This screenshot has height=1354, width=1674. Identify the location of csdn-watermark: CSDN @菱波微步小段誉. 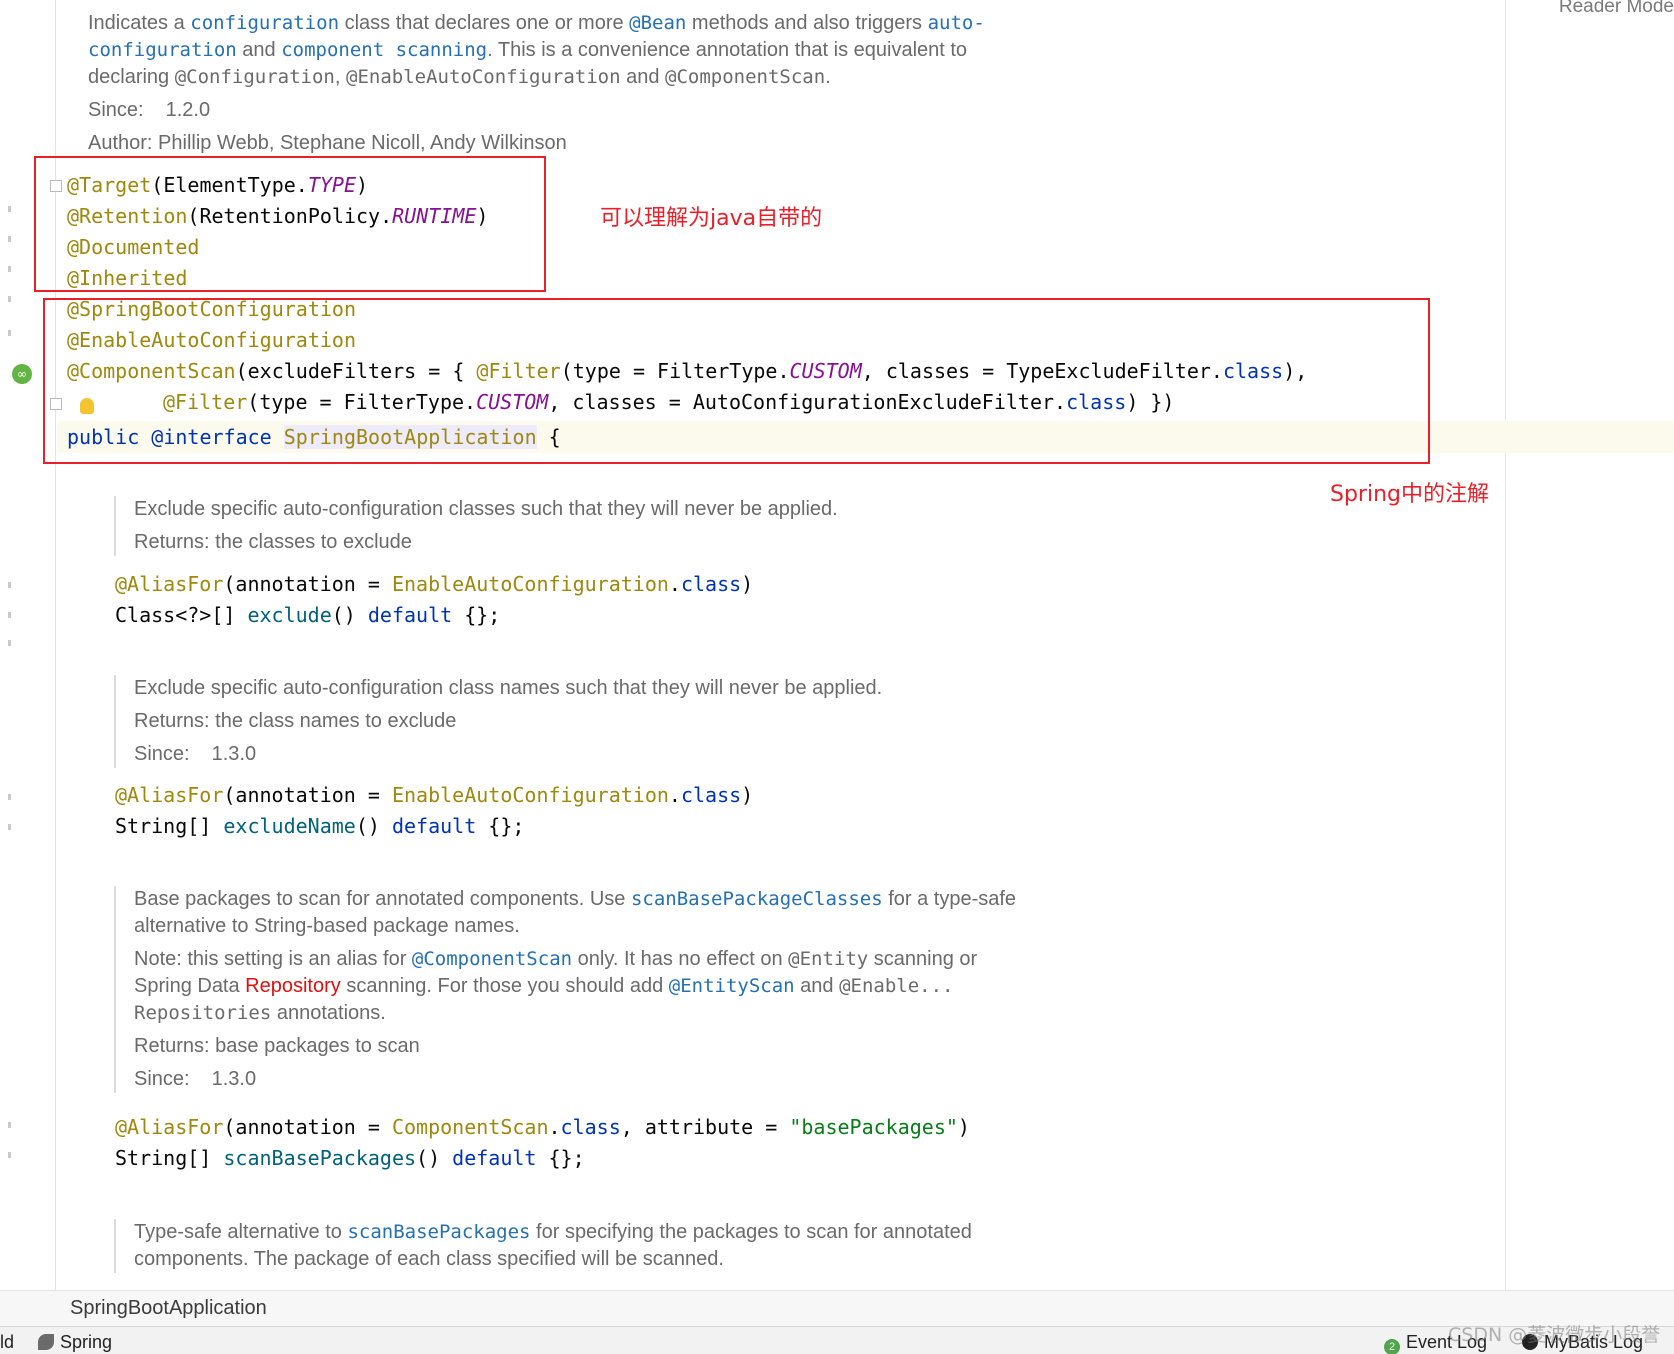
(1554, 1335).